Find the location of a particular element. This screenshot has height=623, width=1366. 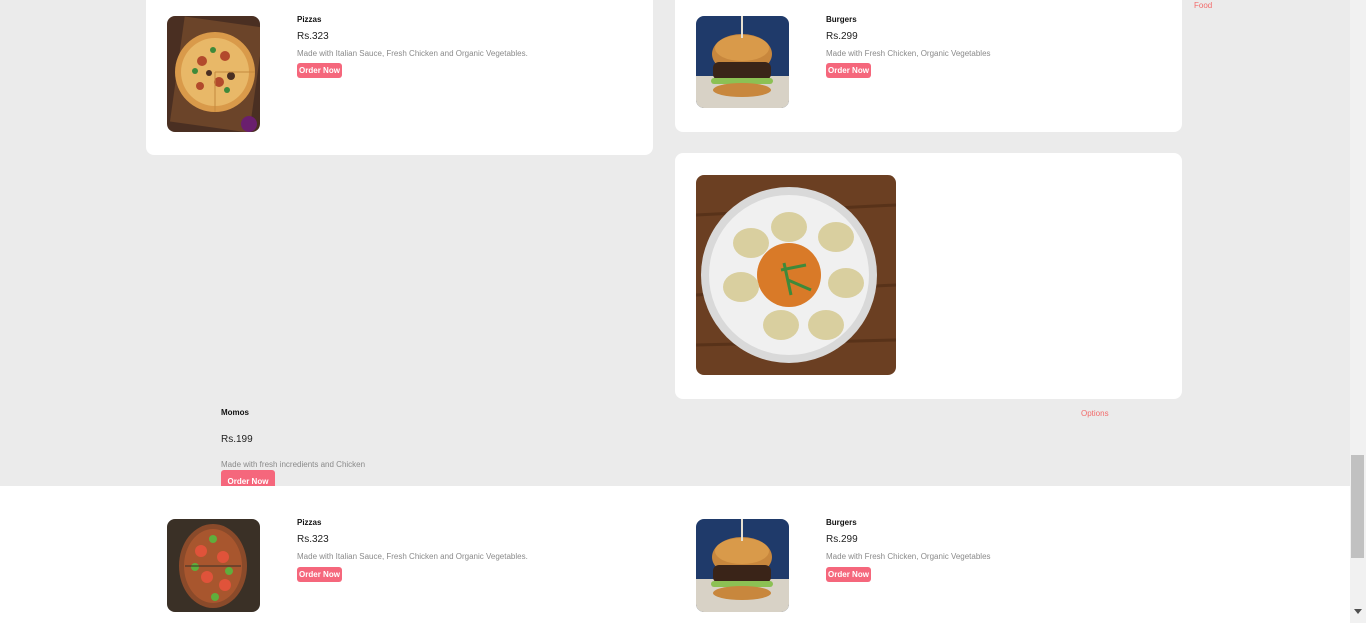

item-description: Made with fresh incredients and Chicken is located at coordinates (293, 464).